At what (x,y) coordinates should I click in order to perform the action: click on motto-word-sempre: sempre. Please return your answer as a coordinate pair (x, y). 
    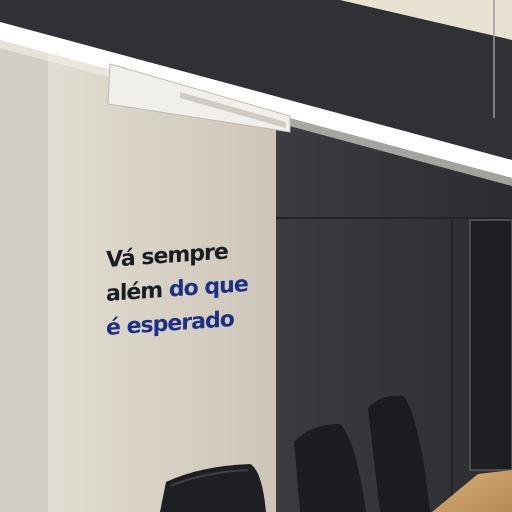
    Looking at the image, I should click on (184, 255).